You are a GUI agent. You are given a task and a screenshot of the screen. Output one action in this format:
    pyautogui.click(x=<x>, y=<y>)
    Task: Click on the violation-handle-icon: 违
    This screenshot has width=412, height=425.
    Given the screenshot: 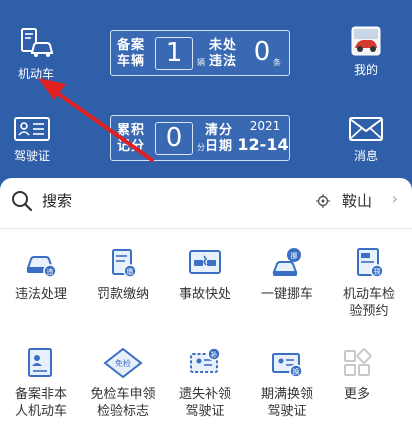 What is the action you would take?
    pyautogui.click(x=41, y=267)
    